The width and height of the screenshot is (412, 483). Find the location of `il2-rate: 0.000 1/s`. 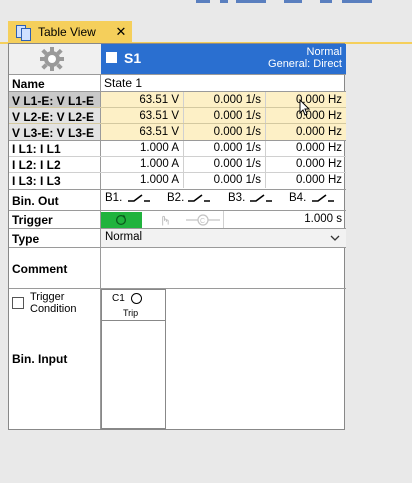

il2-rate: 0.000 1/s is located at coordinates (224, 164).